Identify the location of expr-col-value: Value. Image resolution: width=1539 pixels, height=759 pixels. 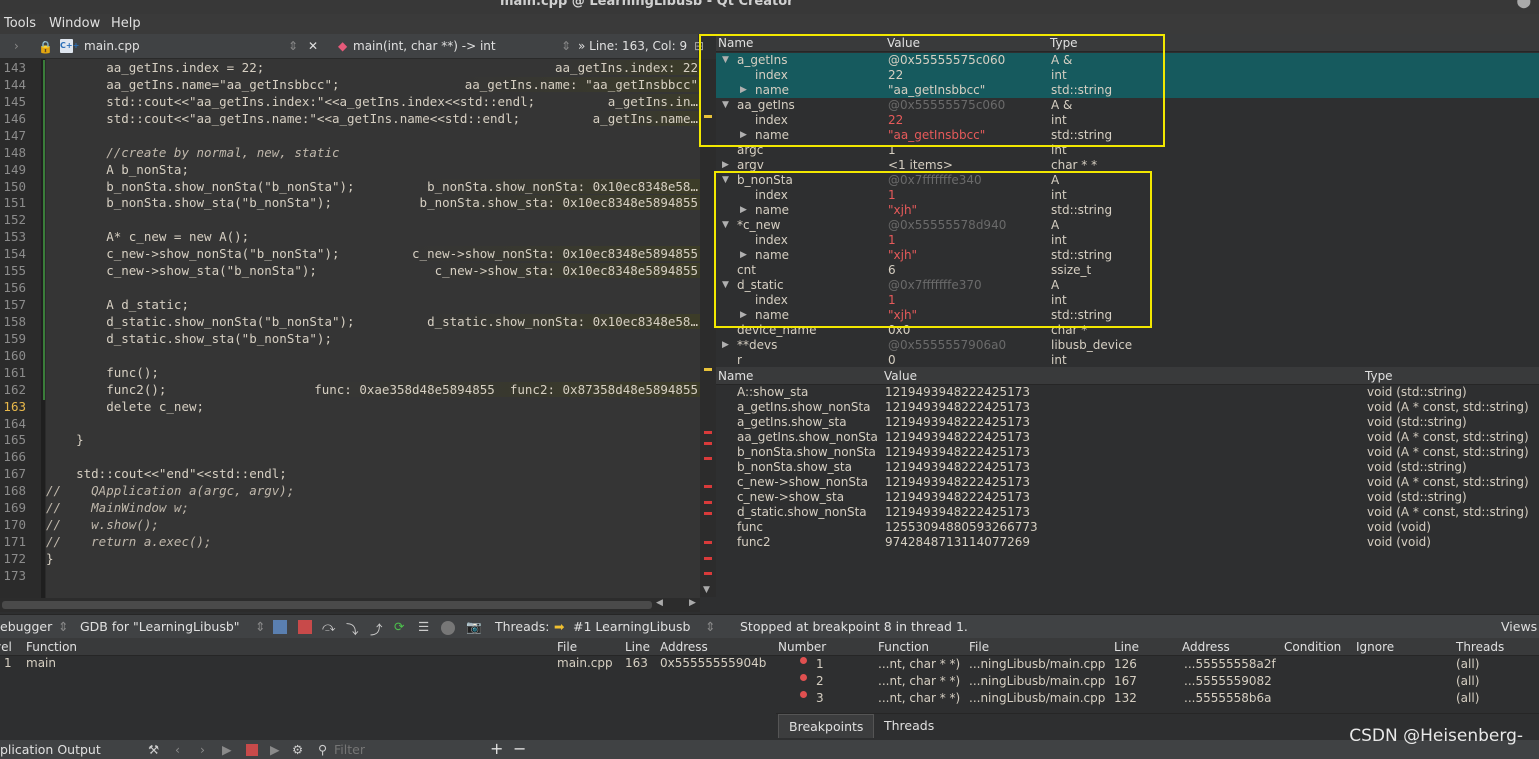
(900, 376).